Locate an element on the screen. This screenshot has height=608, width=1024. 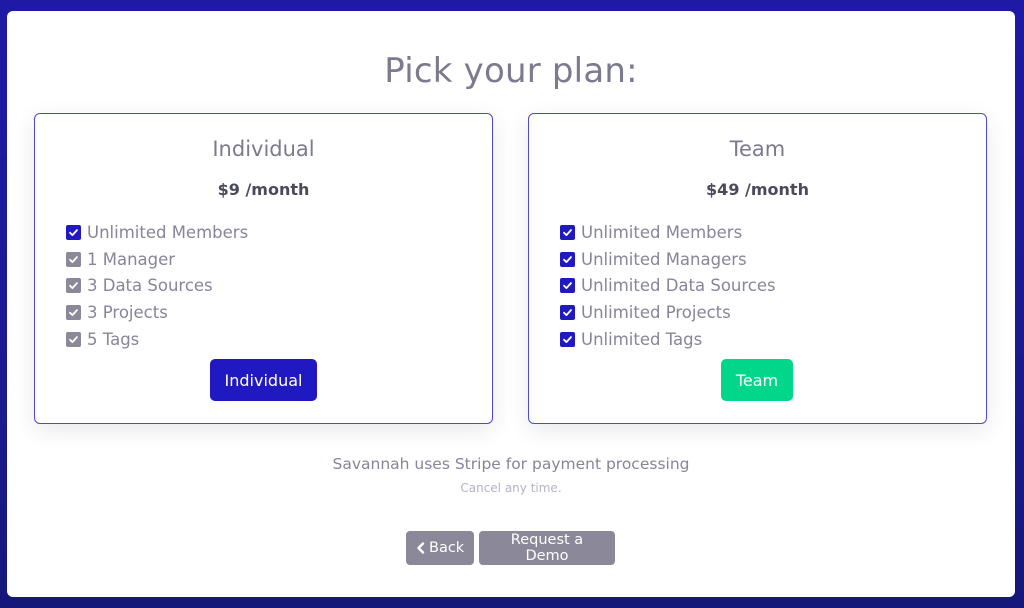
back-button: Back is located at coordinates (440, 548).